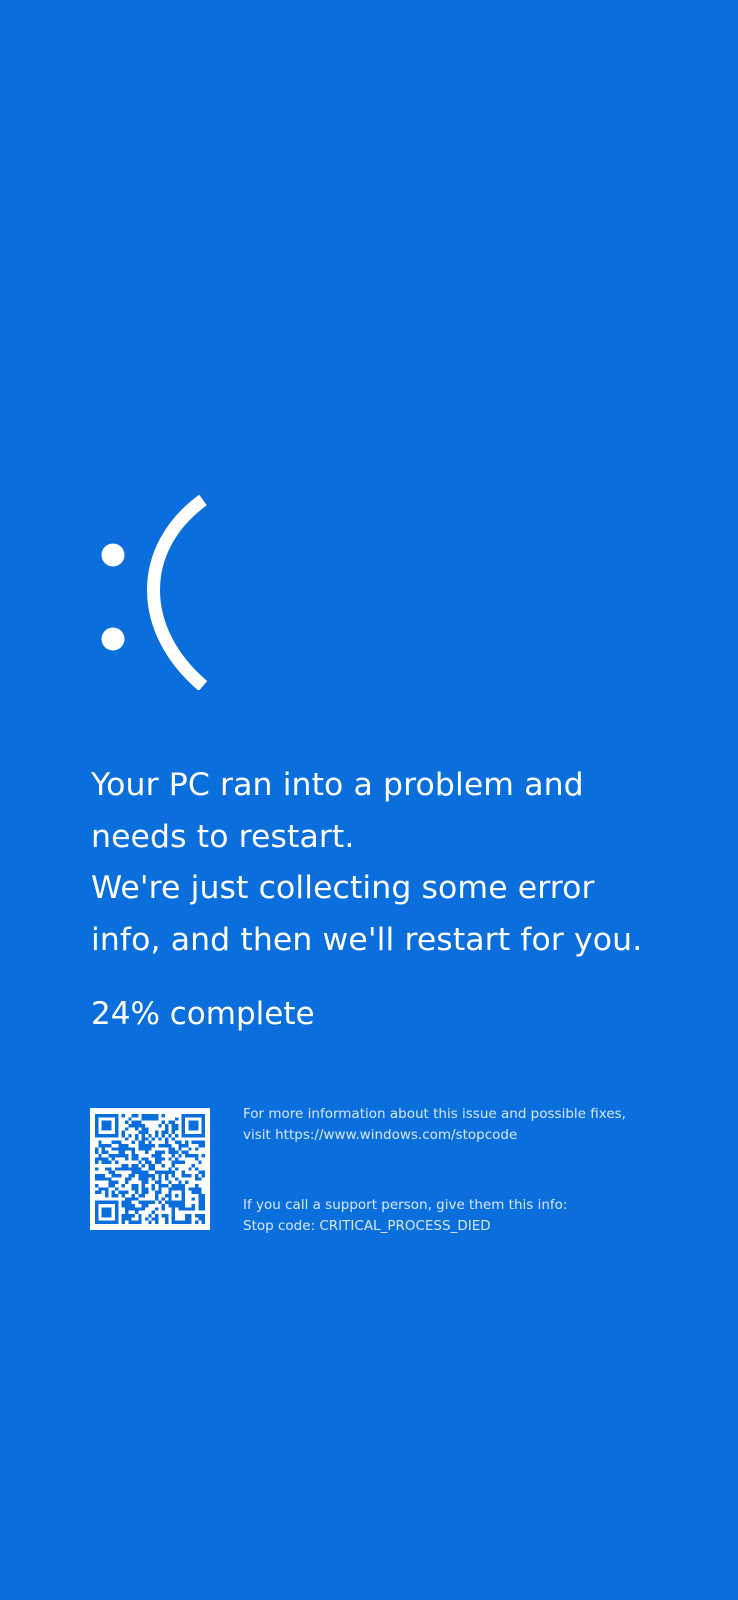  What do you see at coordinates (113, 639) in the screenshot?
I see `emoticon-lower-dot` at bounding box center [113, 639].